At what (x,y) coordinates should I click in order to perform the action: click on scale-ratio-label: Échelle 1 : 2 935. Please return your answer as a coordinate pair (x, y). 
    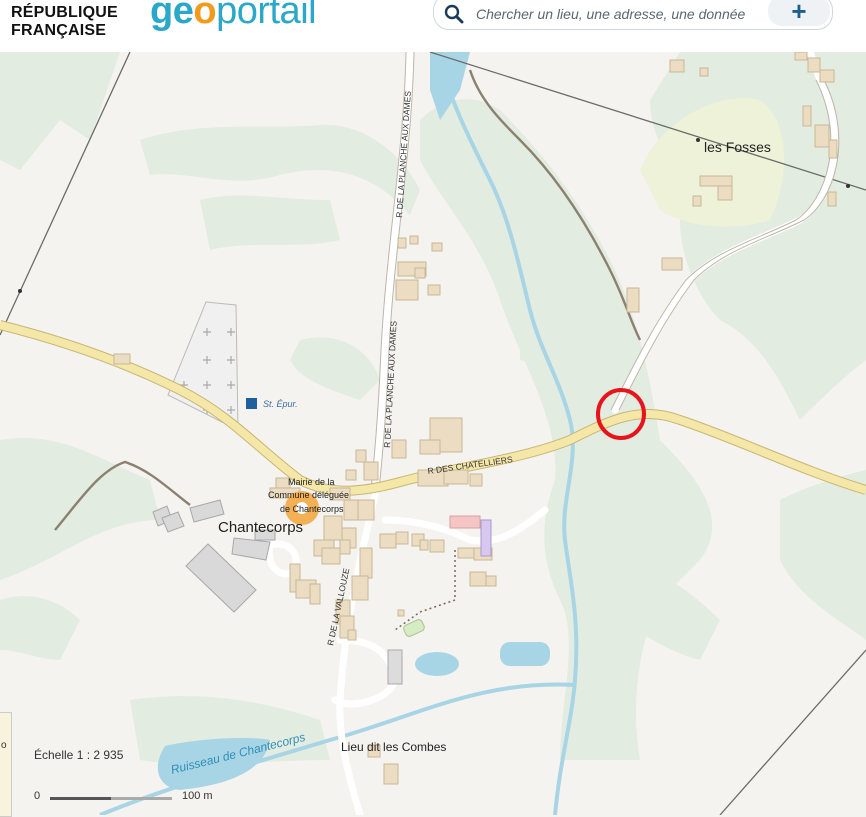
    Looking at the image, I should click on (79, 755).